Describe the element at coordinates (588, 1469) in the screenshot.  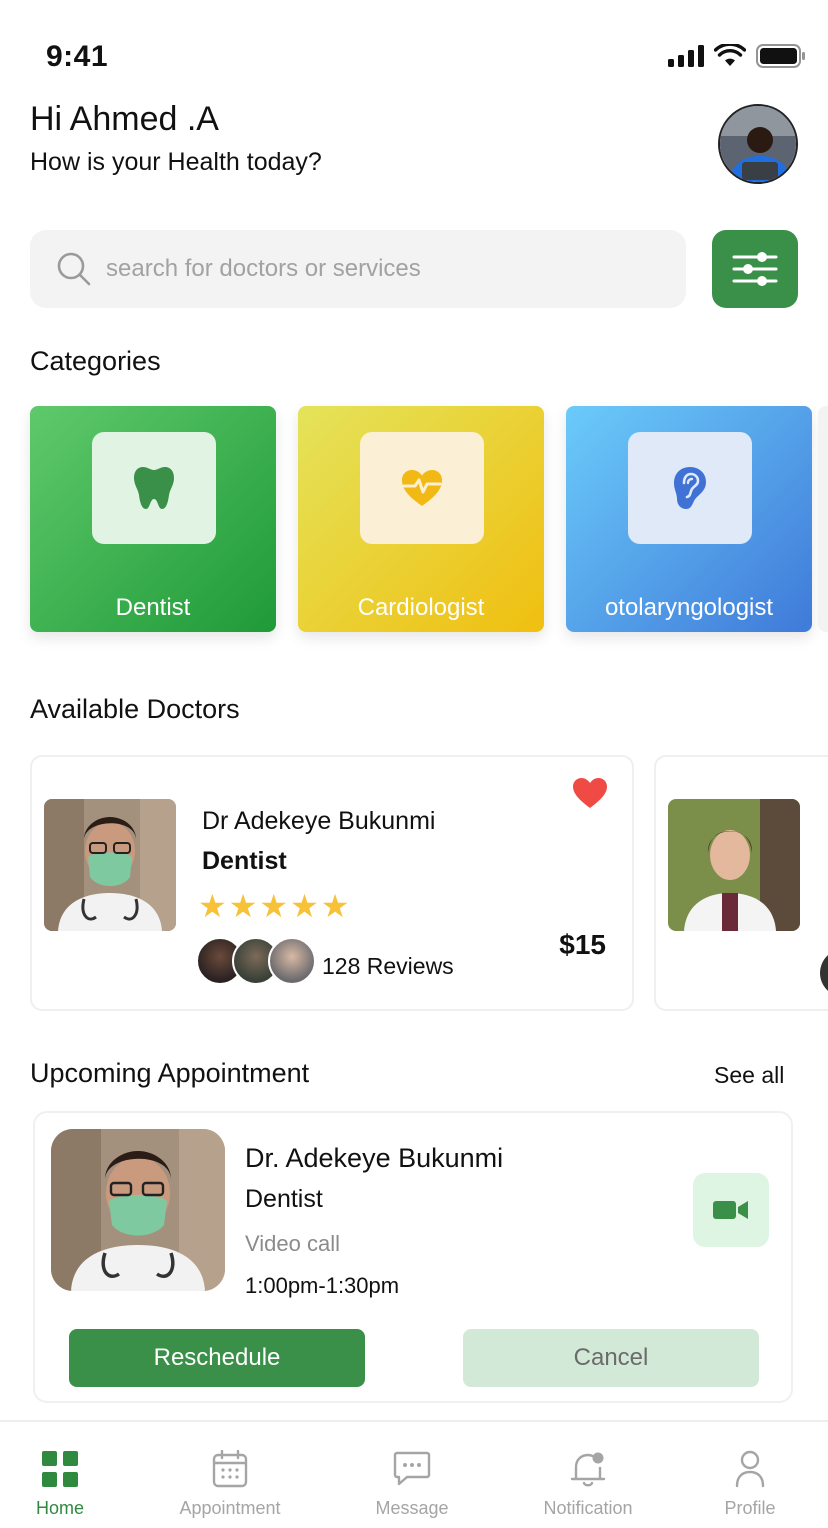
I see `bell-icon` at that location.